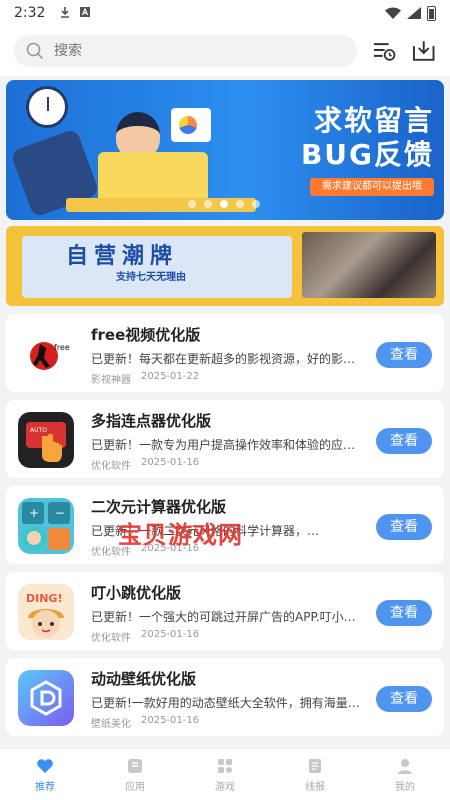 Image resolution: width=450 pixels, height=800 pixels. I want to click on chart-illustration, so click(191, 125).